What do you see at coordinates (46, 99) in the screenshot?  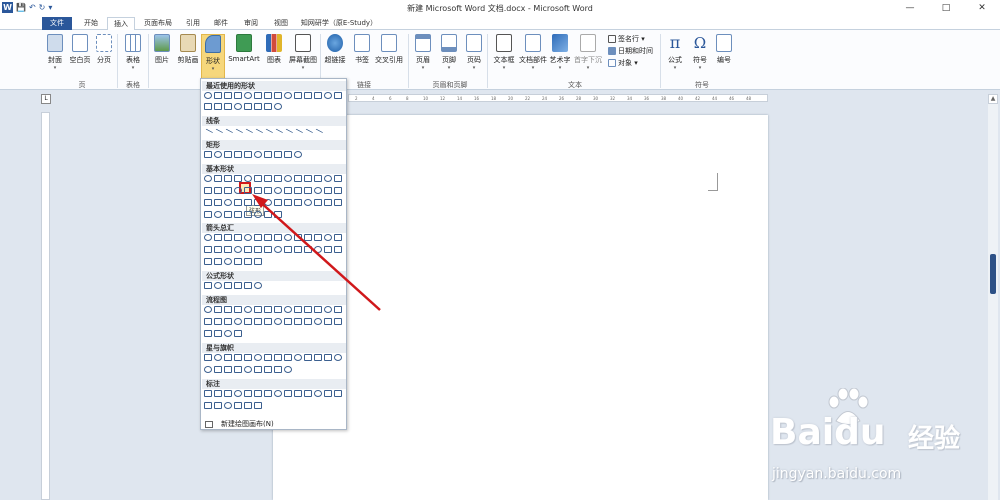 I see `tab-selector: L` at bounding box center [46, 99].